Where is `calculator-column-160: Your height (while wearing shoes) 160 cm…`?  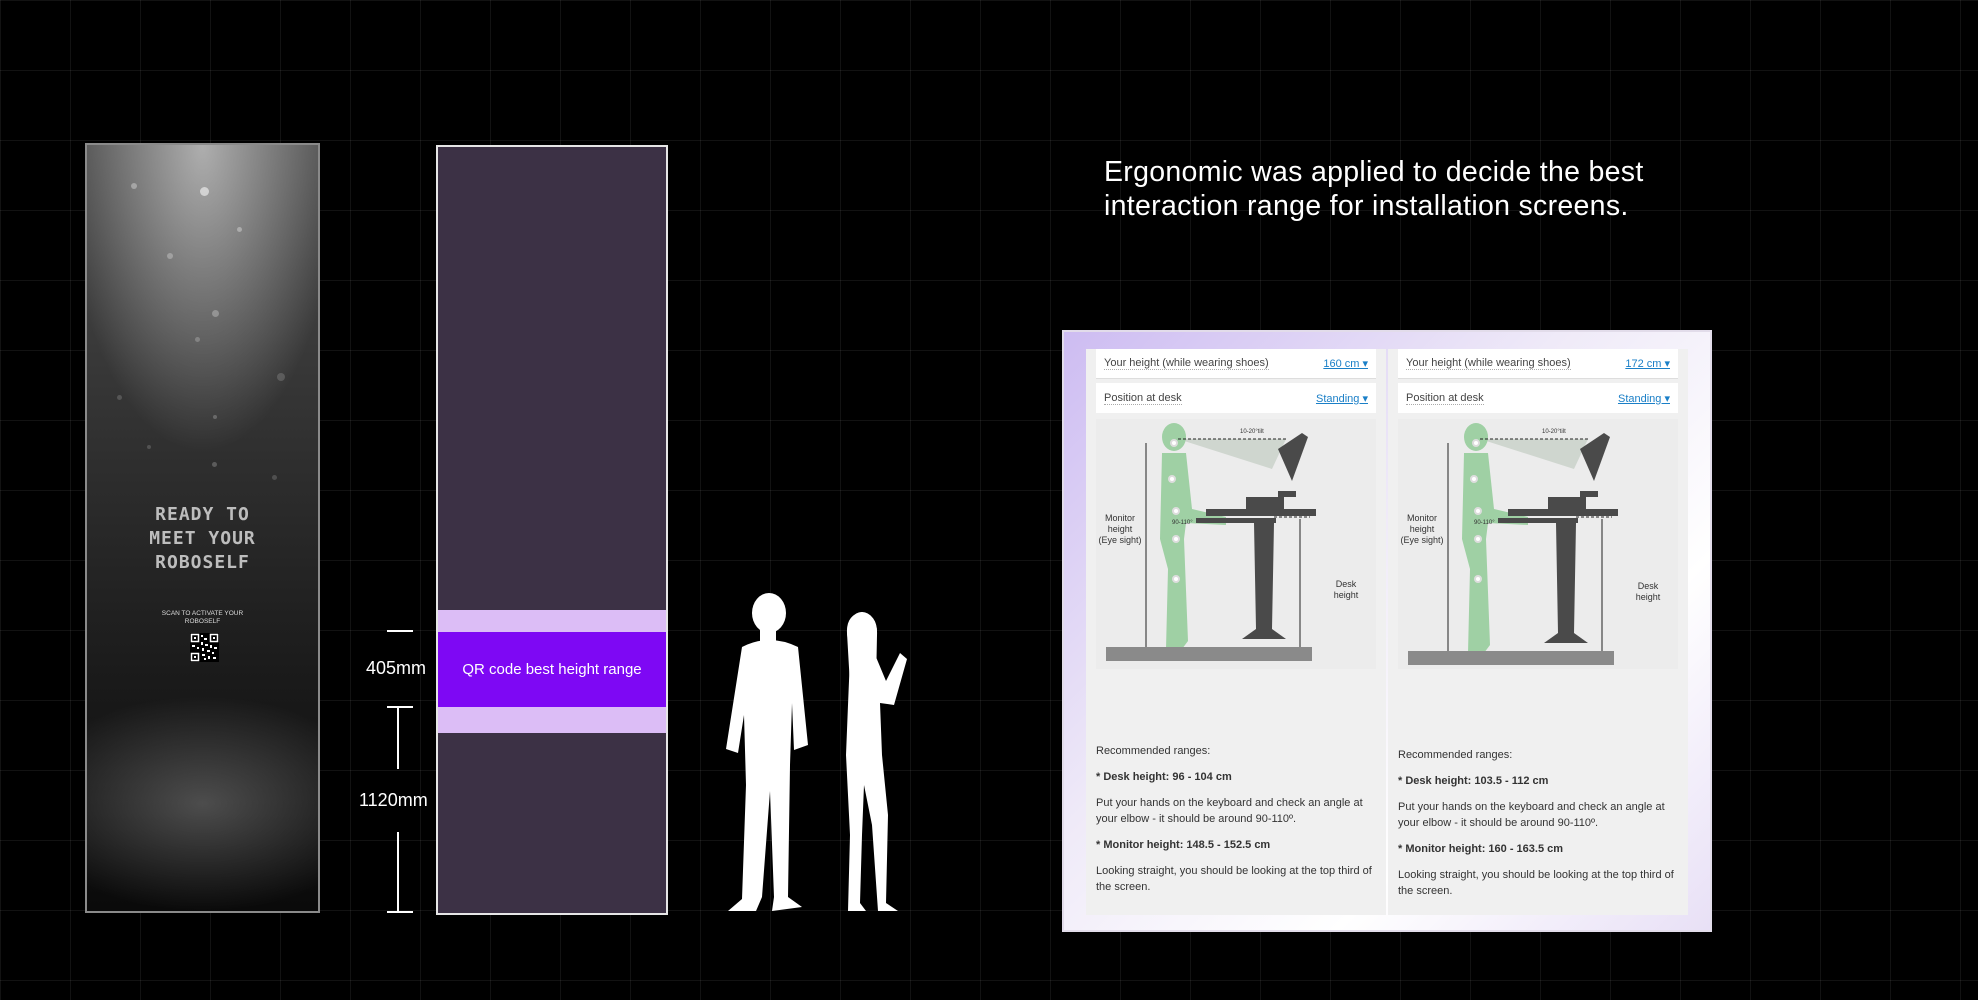 calculator-column-160: Your height (while wearing shoes) 160 cm… is located at coordinates (1236, 632).